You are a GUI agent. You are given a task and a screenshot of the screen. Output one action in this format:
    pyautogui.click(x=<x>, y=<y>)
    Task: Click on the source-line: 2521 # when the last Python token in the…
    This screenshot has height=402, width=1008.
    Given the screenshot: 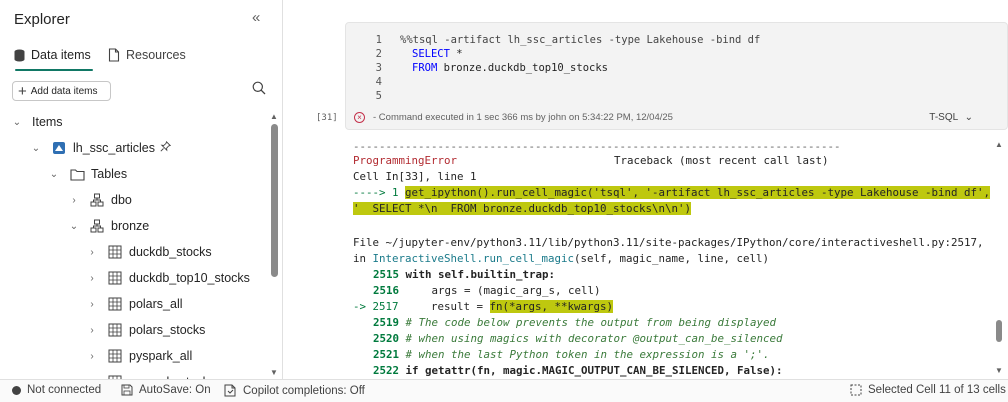 What is the action you would take?
    pyautogui.click(x=571, y=354)
    